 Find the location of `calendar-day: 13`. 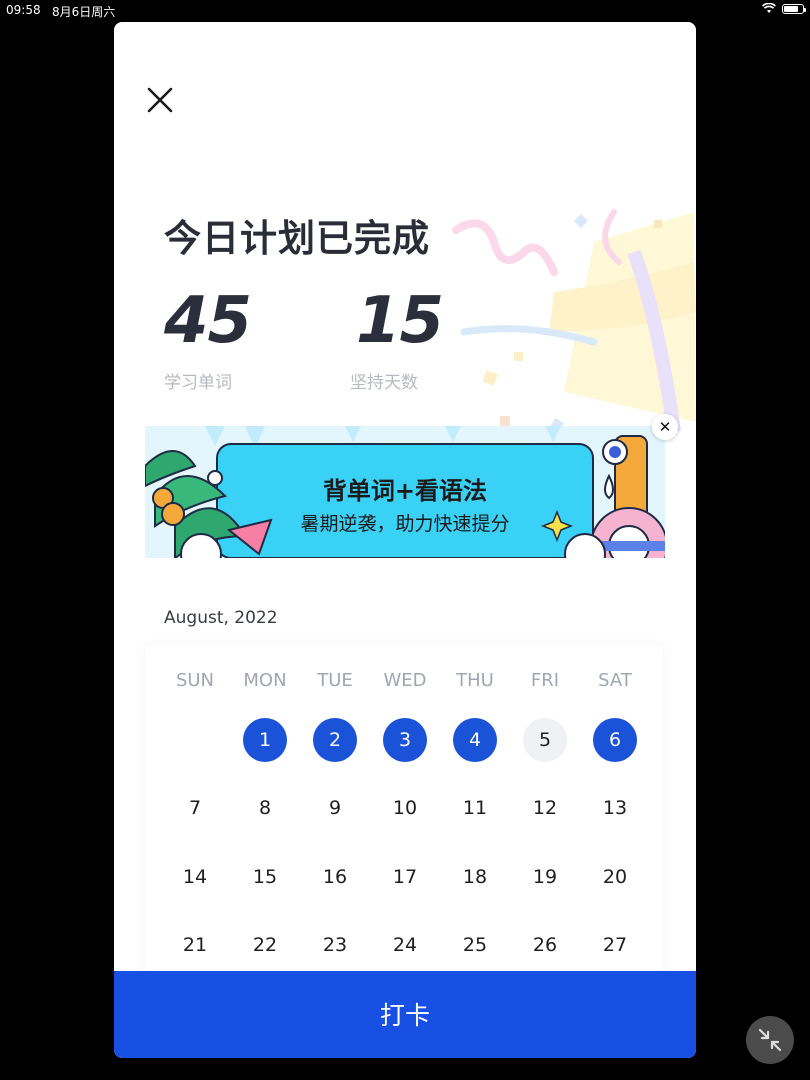

calendar-day: 13 is located at coordinates (615, 808).